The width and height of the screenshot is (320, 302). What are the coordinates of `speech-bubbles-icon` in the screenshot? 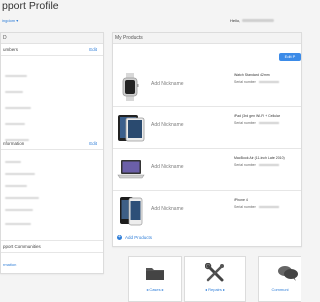 It's located at (288, 273).